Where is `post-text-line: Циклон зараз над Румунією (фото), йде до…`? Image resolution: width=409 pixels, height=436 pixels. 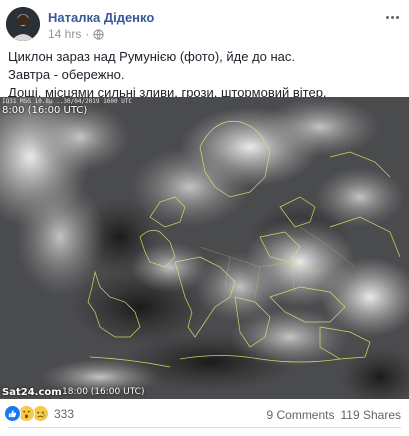 post-text-line: Циклон зараз над Румунією (фото), йде до… is located at coordinates (152, 56).